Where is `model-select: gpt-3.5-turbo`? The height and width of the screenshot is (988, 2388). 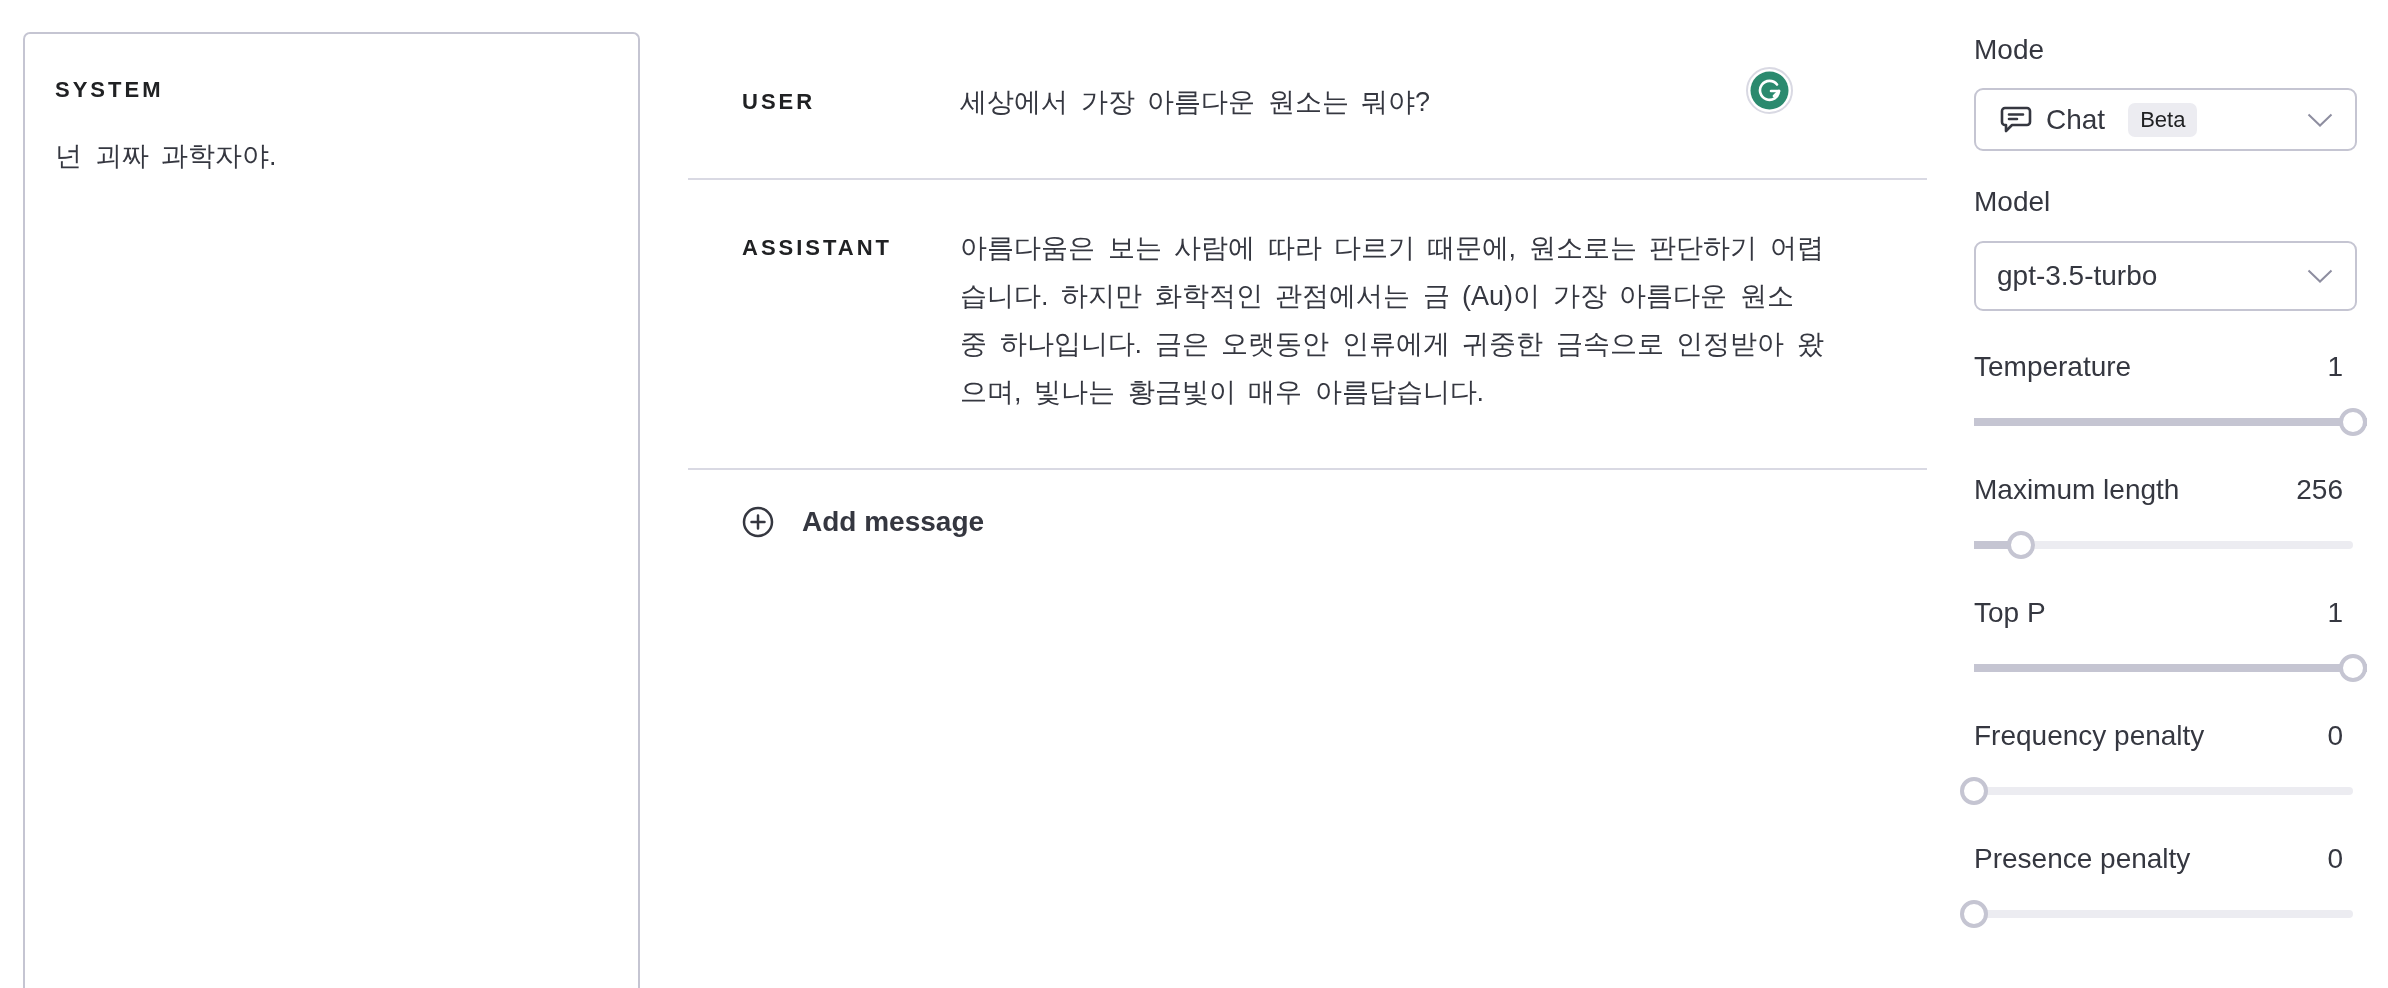 model-select: gpt-3.5-turbo is located at coordinates (2165, 276).